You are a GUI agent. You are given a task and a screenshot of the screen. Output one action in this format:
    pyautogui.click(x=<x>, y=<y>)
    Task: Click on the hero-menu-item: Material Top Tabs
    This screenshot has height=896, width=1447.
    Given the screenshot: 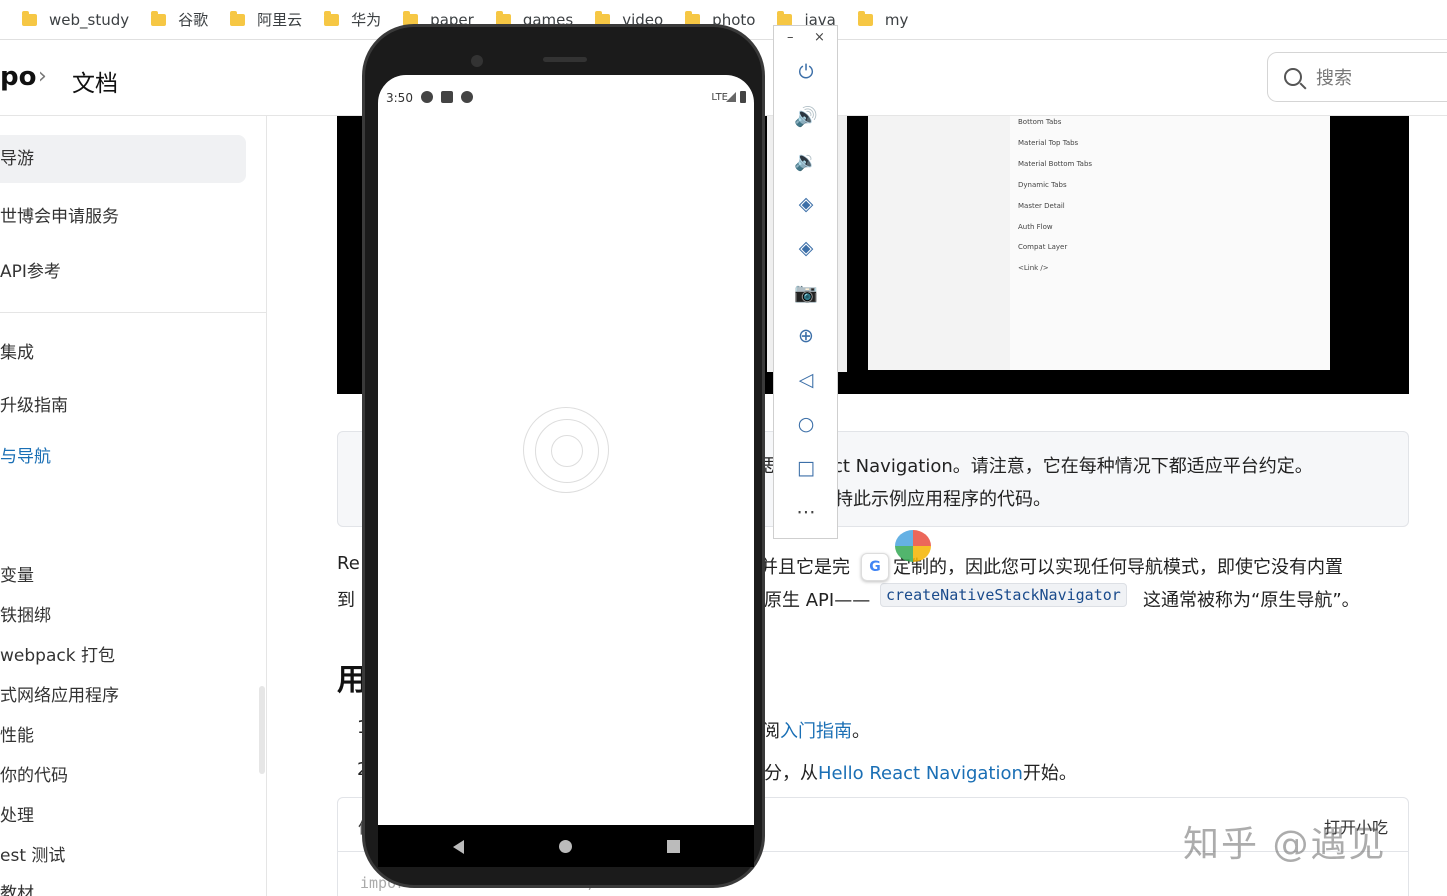 What is the action you would take?
    pyautogui.click(x=1048, y=143)
    